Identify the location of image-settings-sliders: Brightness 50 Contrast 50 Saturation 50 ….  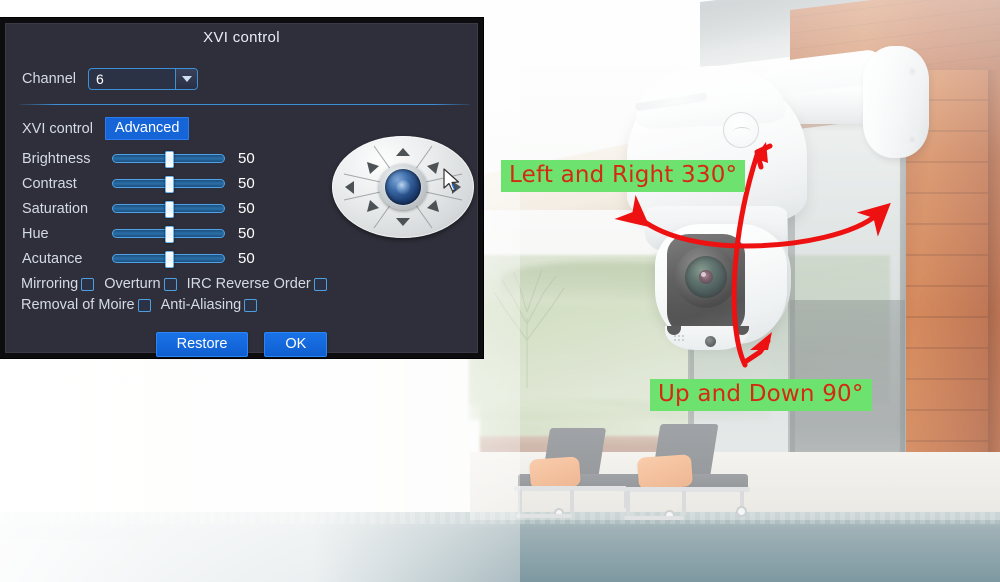
(138, 208).